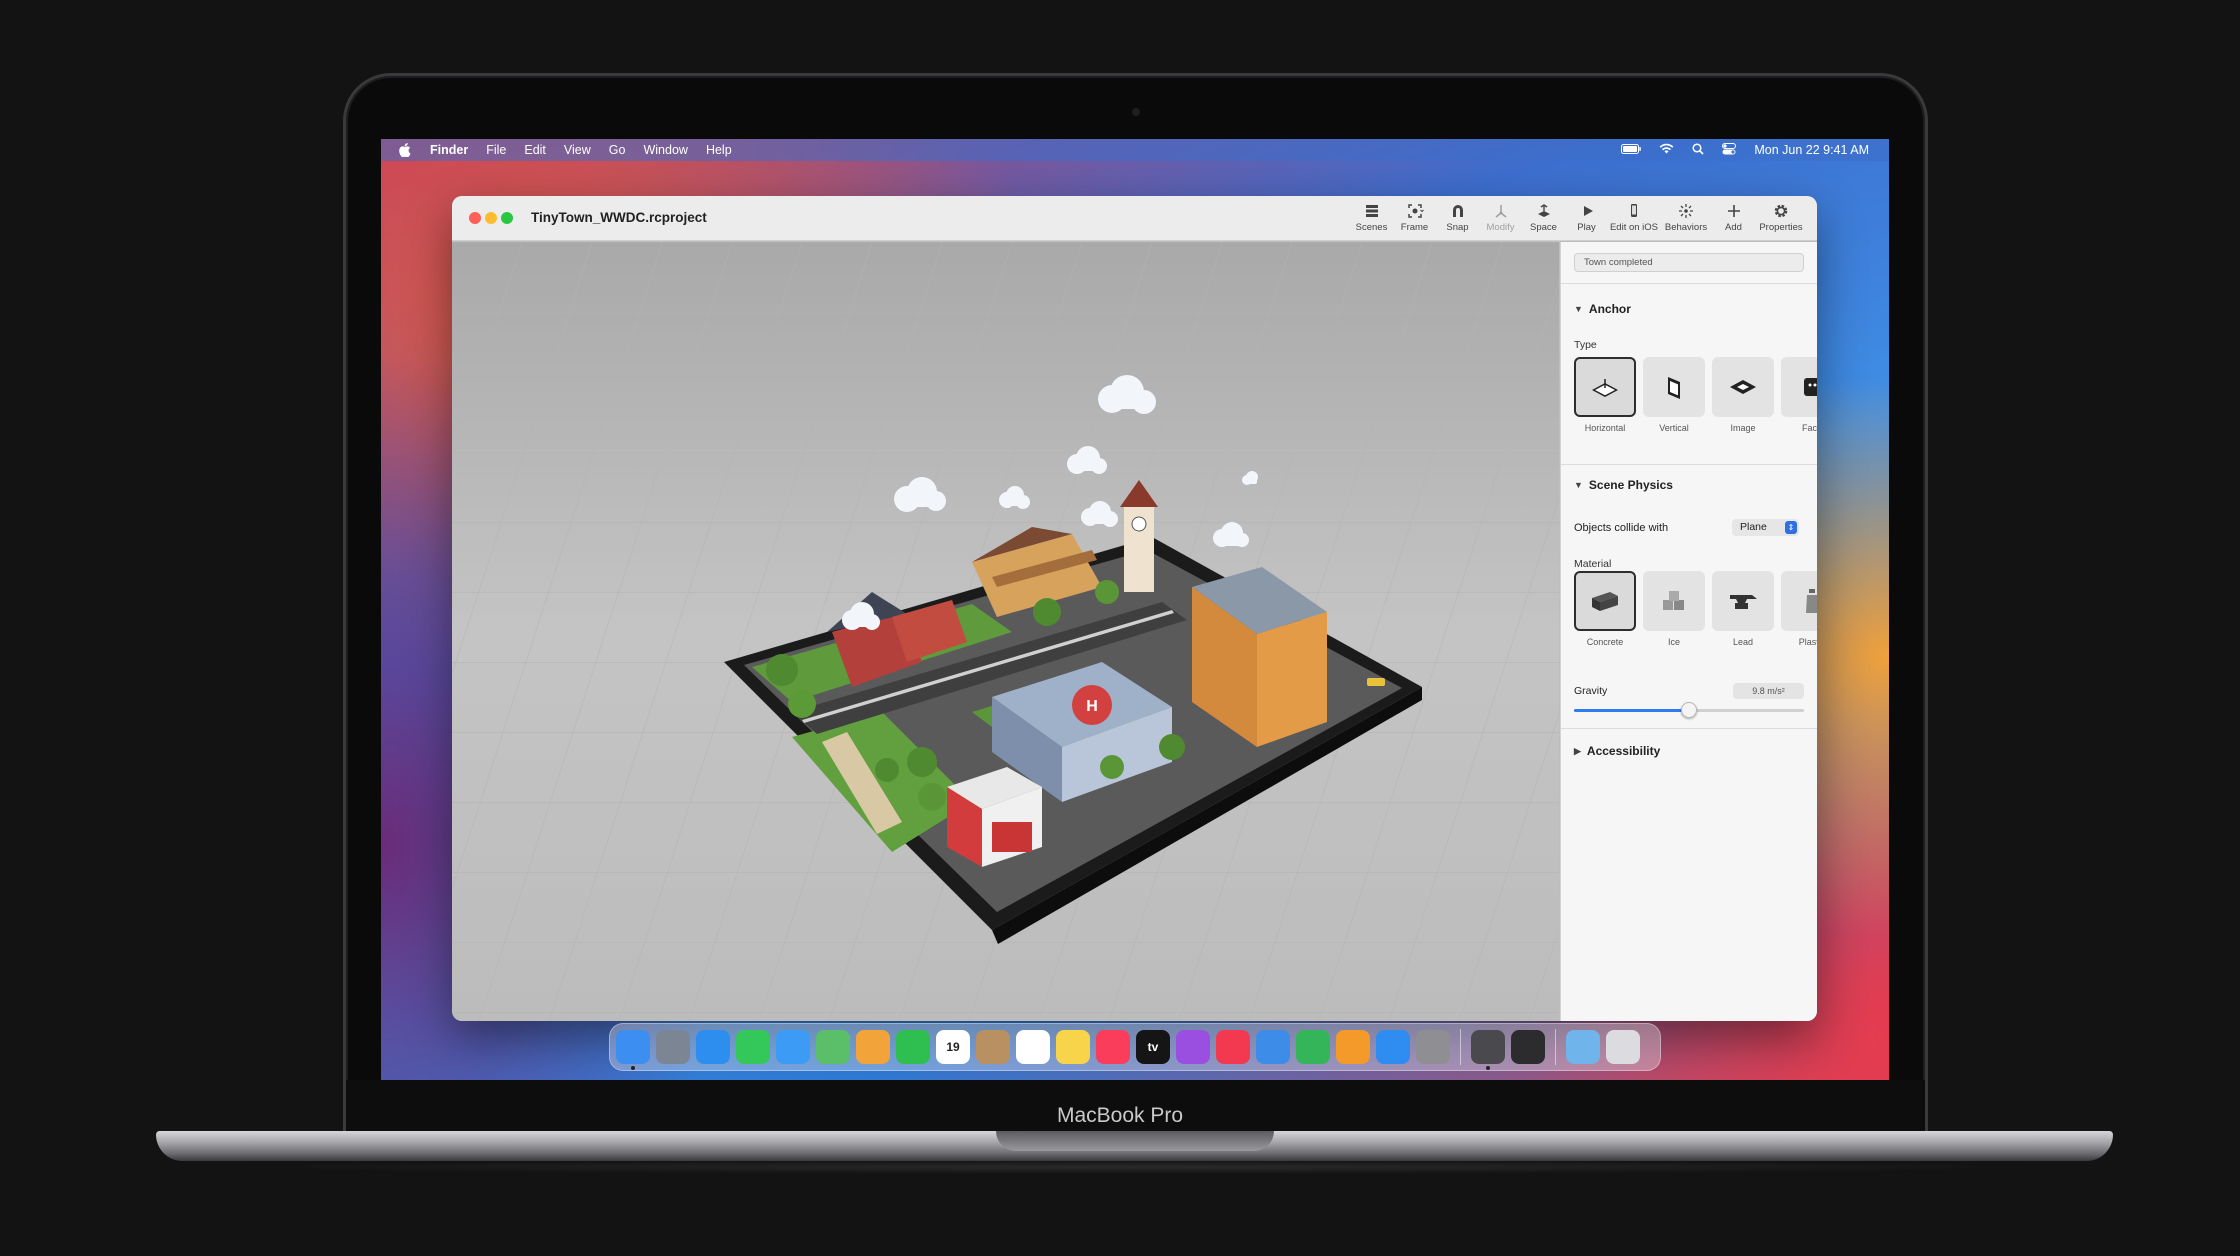 Image resolution: width=2240 pixels, height=1256 pixels. Describe the element at coordinates (1586, 219) in the screenshot. I see `toolbar-play-button: Play` at that location.